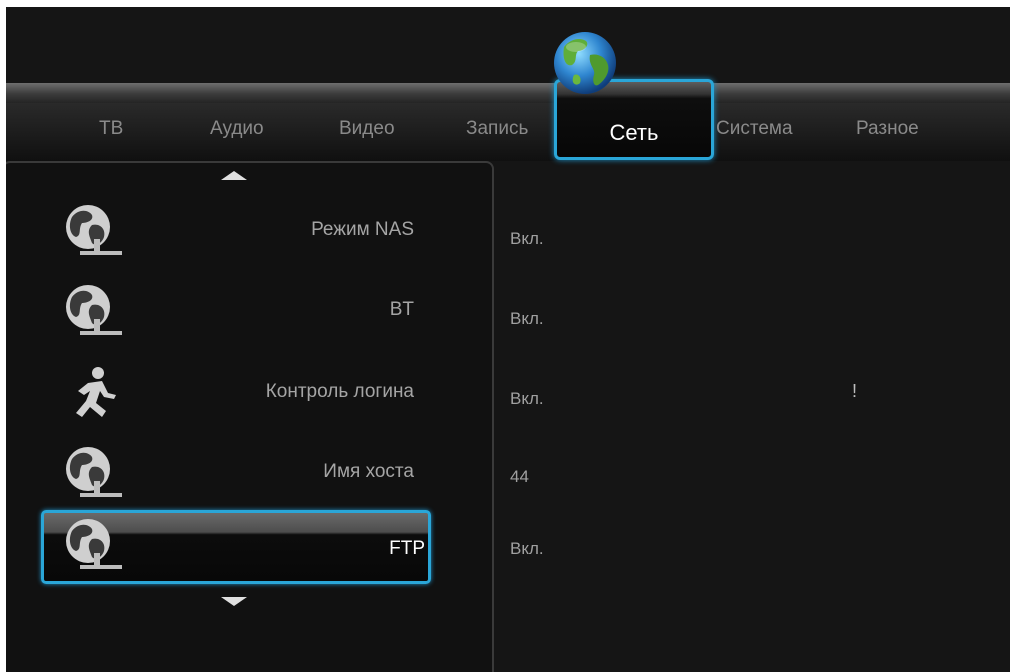 The height and width of the screenshot is (672, 1010). I want to click on menu-item-login-control: Контроль логина, so click(246, 394).